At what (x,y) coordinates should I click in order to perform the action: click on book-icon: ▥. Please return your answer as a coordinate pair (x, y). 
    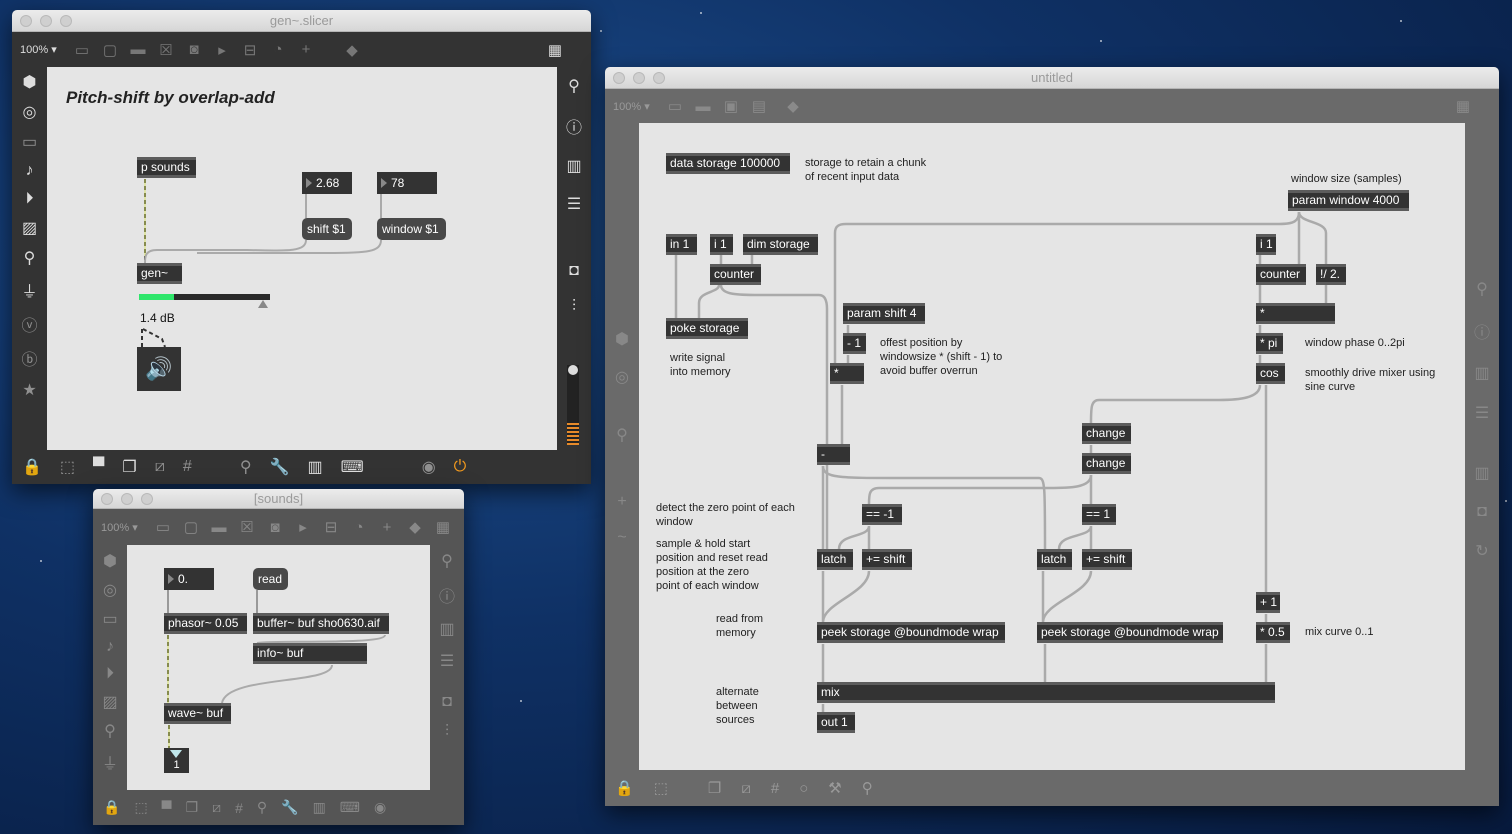
    Looking at the image, I should click on (1481, 473).